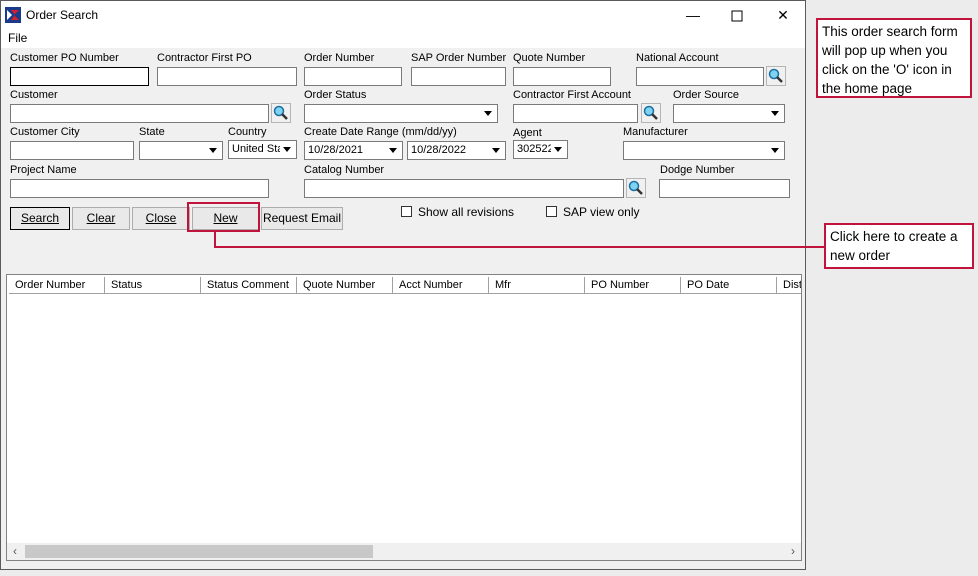 This screenshot has height=576, width=978. I want to click on customer-label: Customer, so click(34, 95).